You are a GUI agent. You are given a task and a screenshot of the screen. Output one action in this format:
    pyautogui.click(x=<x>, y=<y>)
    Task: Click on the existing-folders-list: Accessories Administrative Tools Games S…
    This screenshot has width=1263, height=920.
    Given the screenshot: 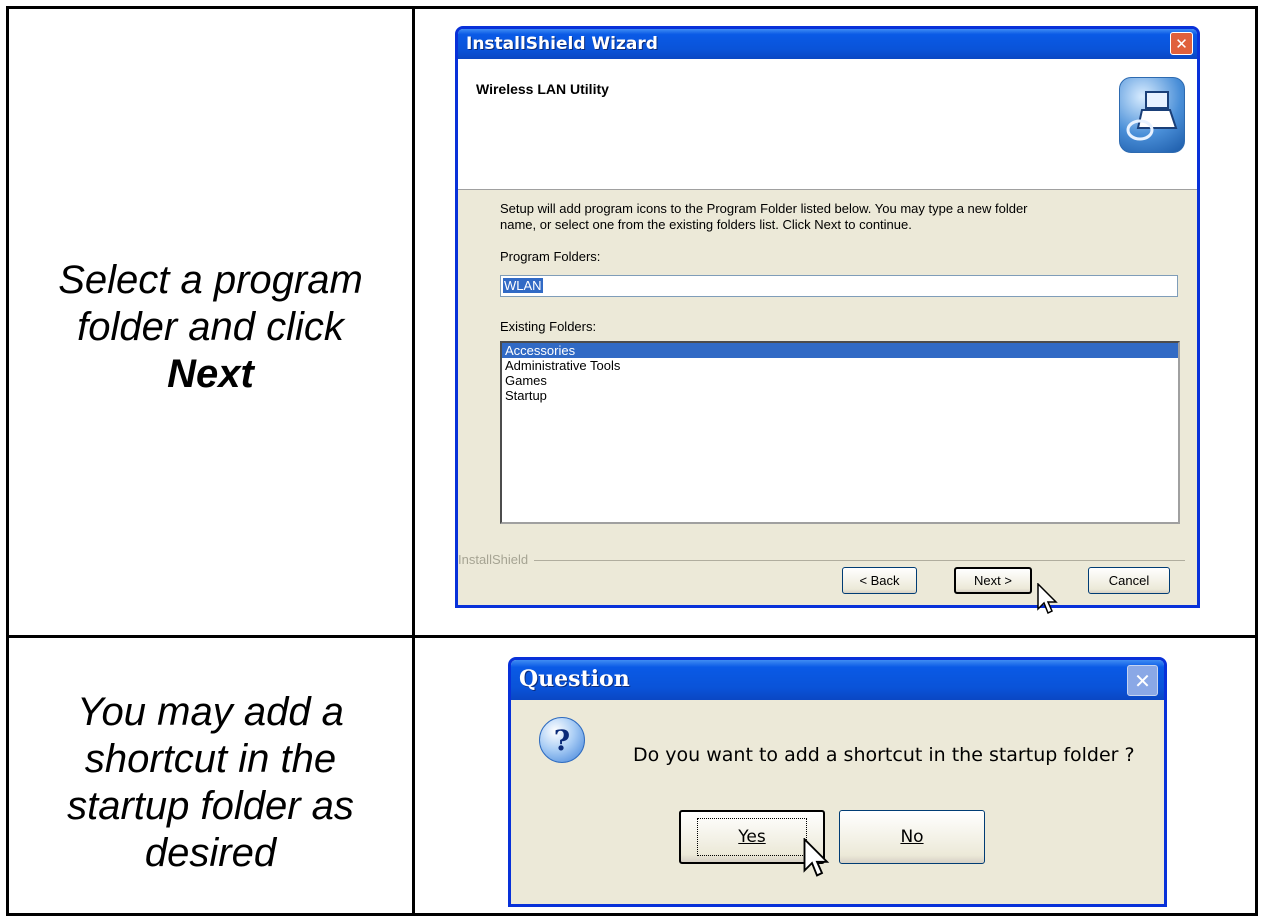 What is the action you would take?
    pyautogui.click(x=840, y=432)
    